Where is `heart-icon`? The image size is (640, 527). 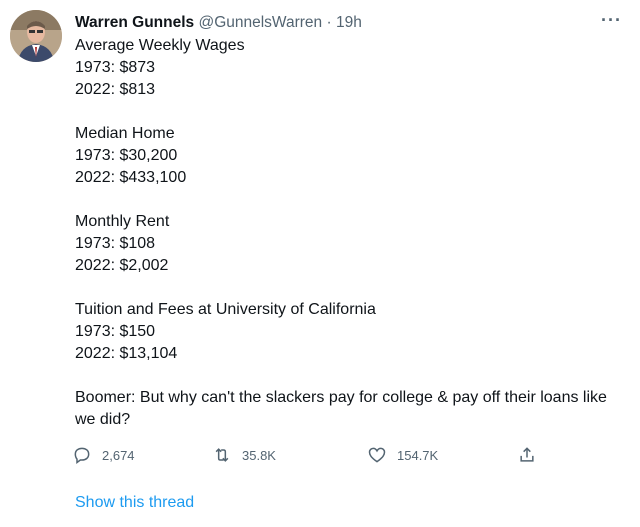 heart-icon is located at coordinates (377, 455).